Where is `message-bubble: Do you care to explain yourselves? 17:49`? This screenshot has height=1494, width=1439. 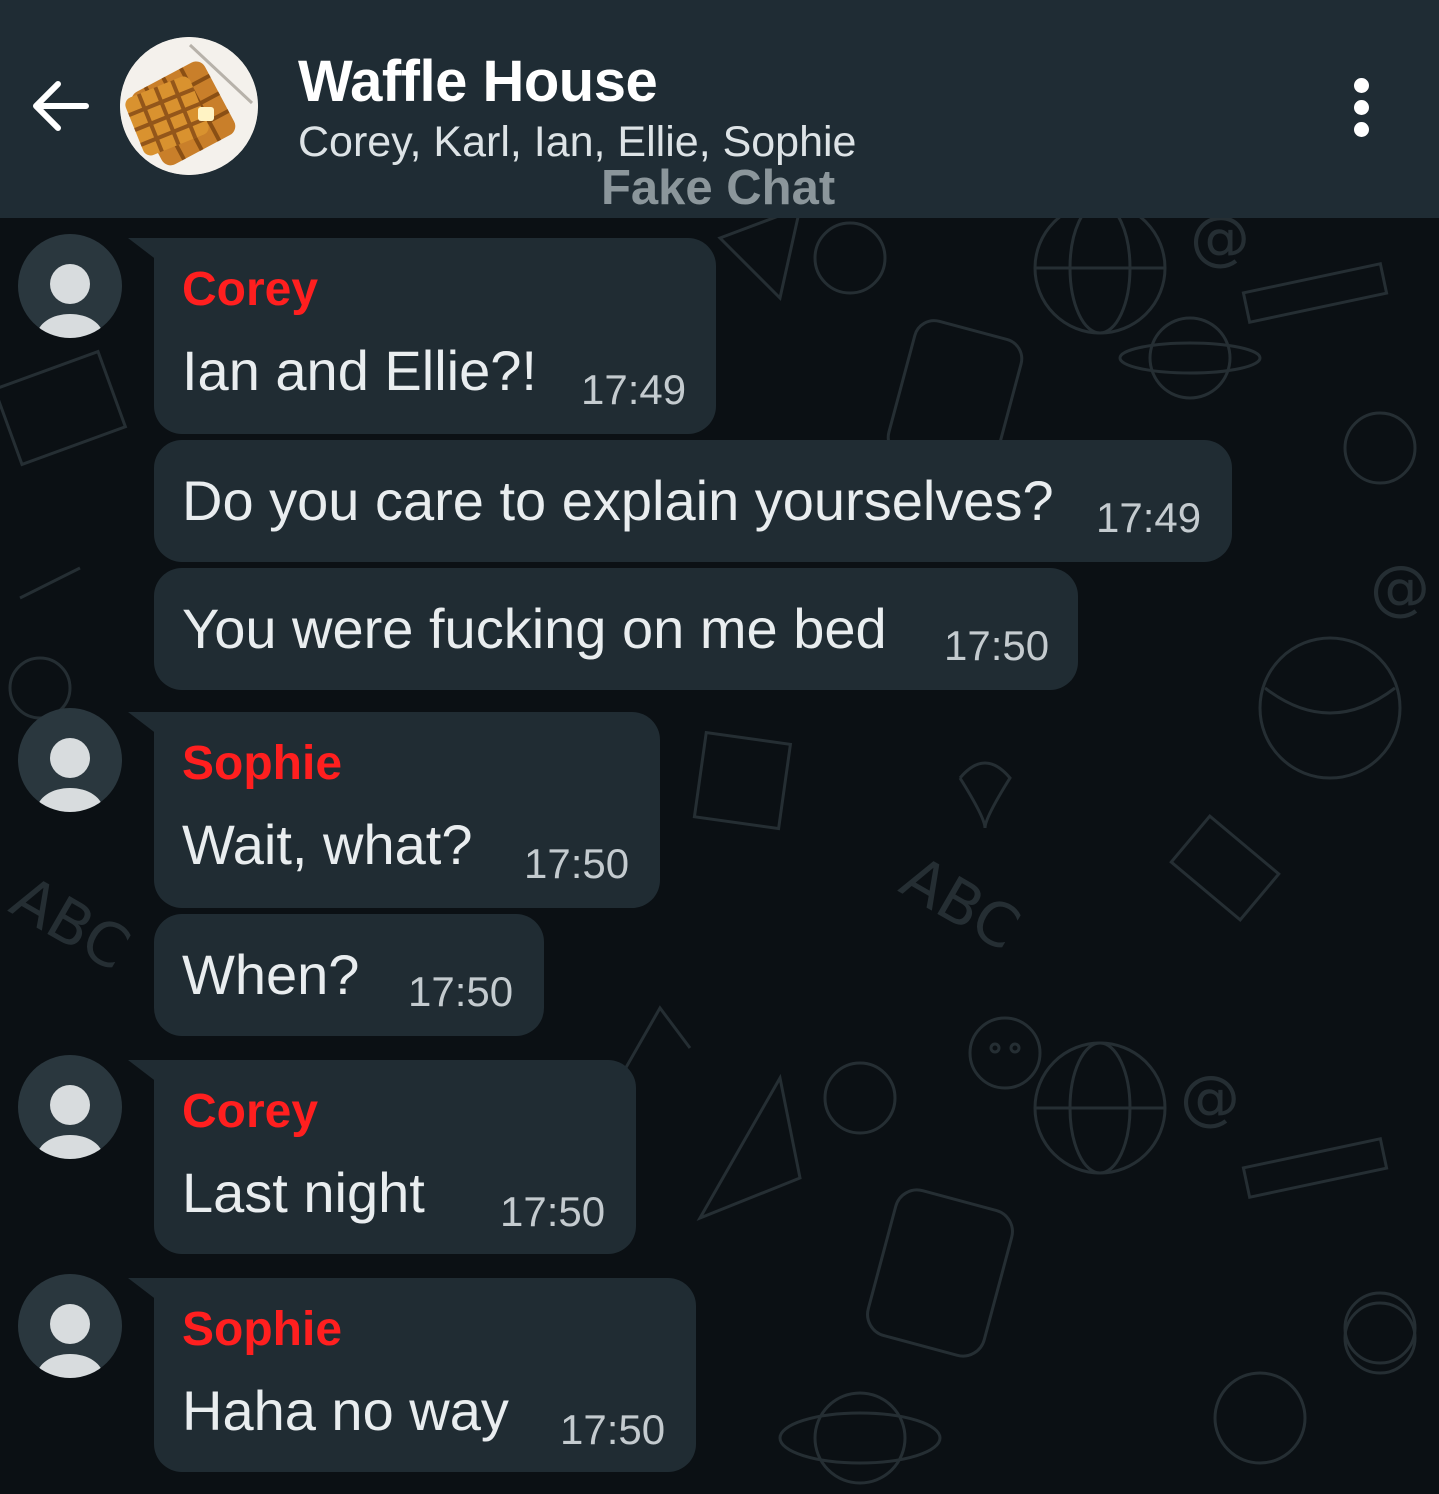
message-bubble: Do you care to explain yourselves? 17:49 is located at coordinates (693, 501).